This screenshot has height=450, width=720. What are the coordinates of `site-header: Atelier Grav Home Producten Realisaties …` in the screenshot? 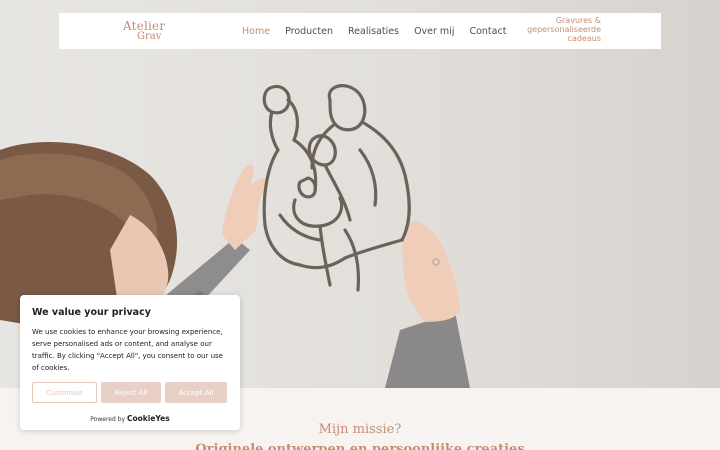 It's located at (360, 31).